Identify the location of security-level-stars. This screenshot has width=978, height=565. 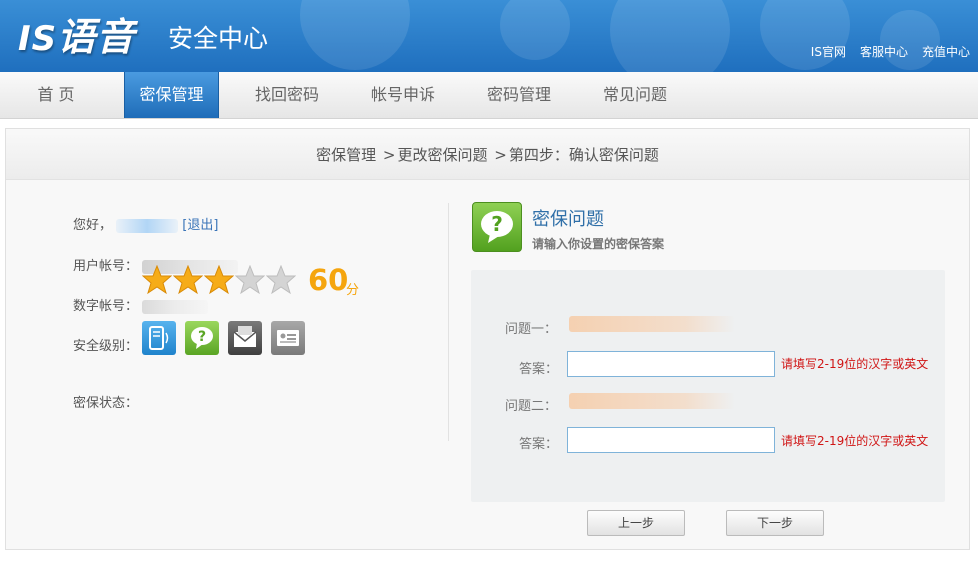
(219, 280).